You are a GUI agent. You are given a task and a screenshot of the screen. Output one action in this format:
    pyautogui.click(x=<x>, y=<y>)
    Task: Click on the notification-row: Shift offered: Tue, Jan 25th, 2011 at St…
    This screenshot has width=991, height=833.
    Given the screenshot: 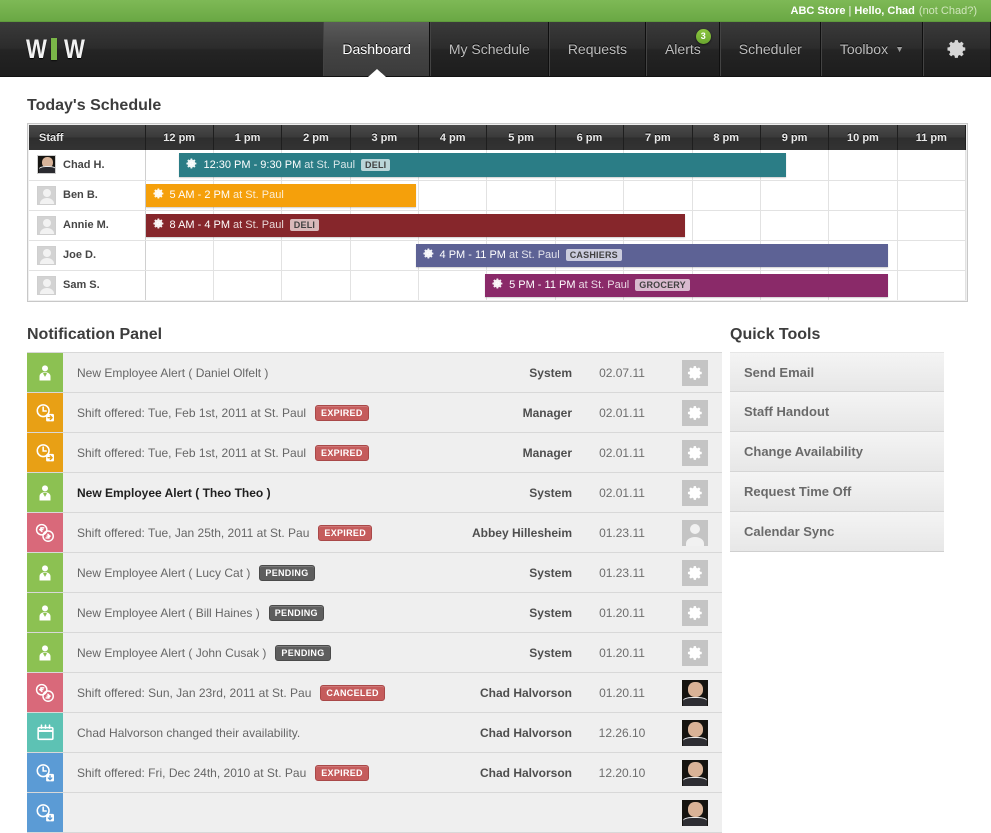 What is the action you would take?
    pyautogui.click(x=374, y=533)
    